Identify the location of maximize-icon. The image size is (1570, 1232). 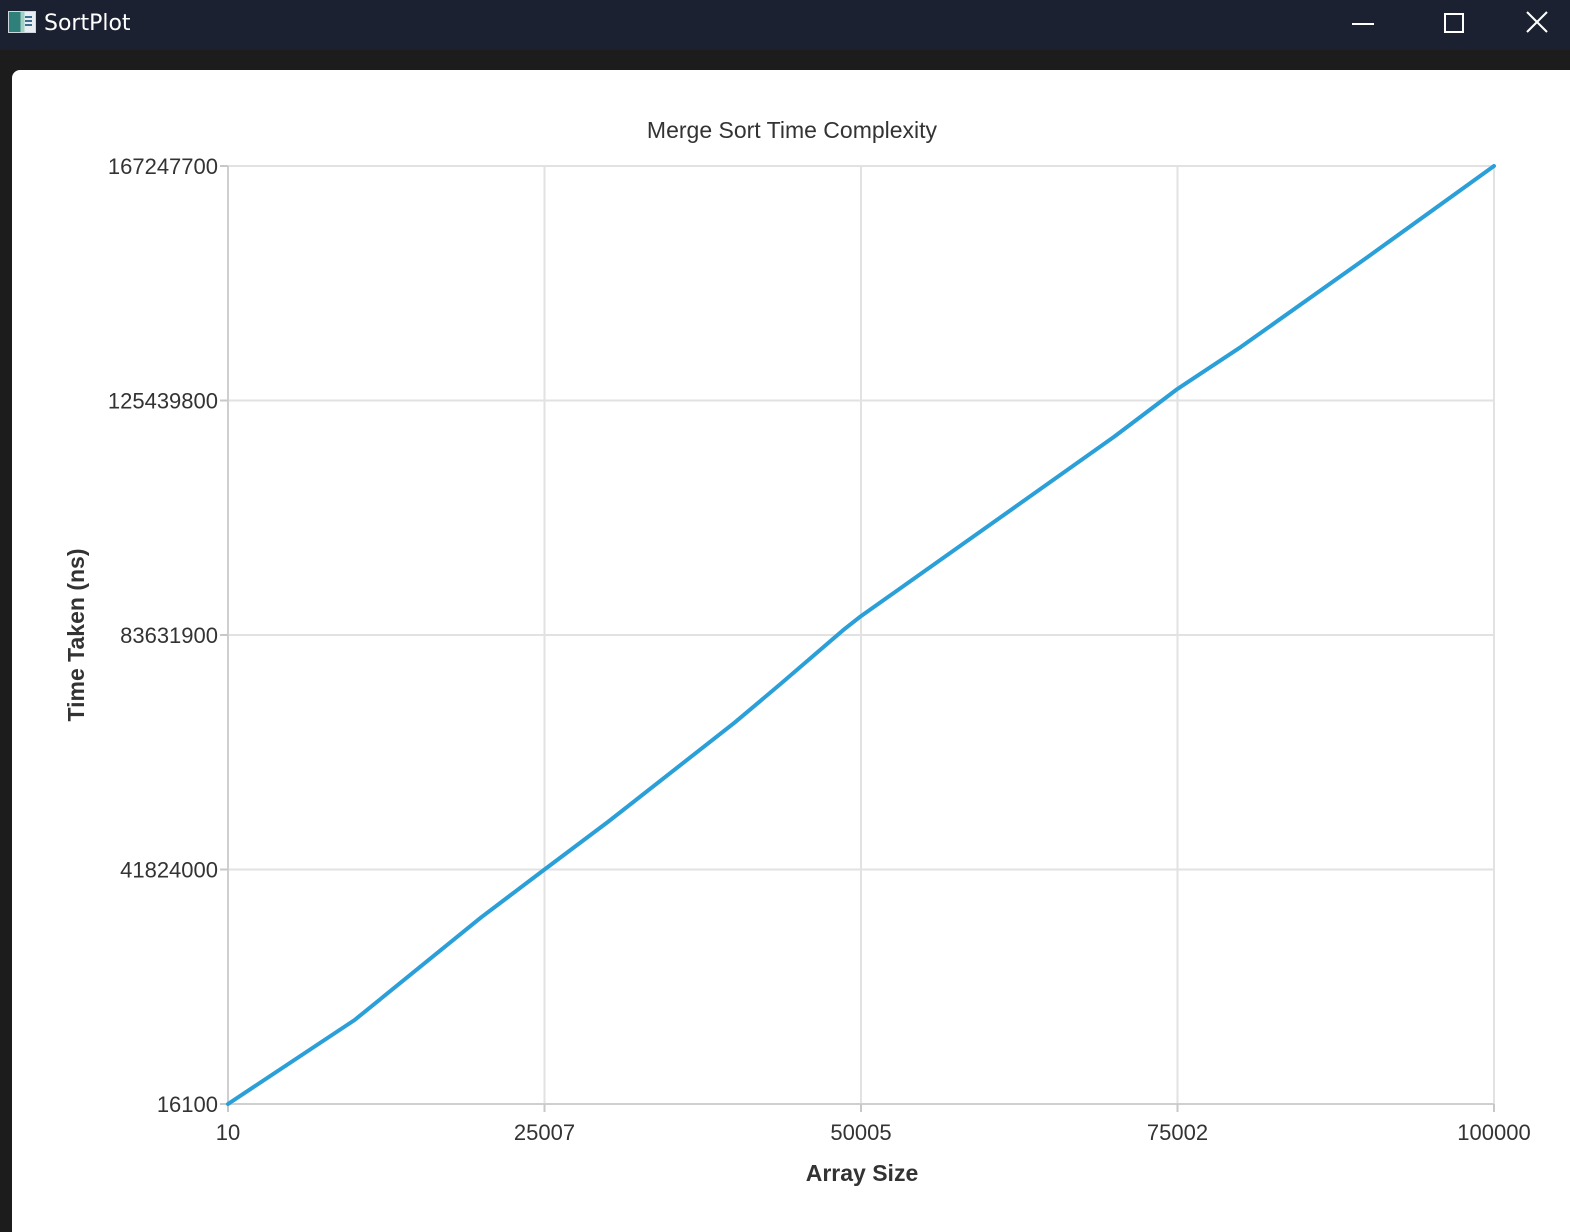
(1454, 23).